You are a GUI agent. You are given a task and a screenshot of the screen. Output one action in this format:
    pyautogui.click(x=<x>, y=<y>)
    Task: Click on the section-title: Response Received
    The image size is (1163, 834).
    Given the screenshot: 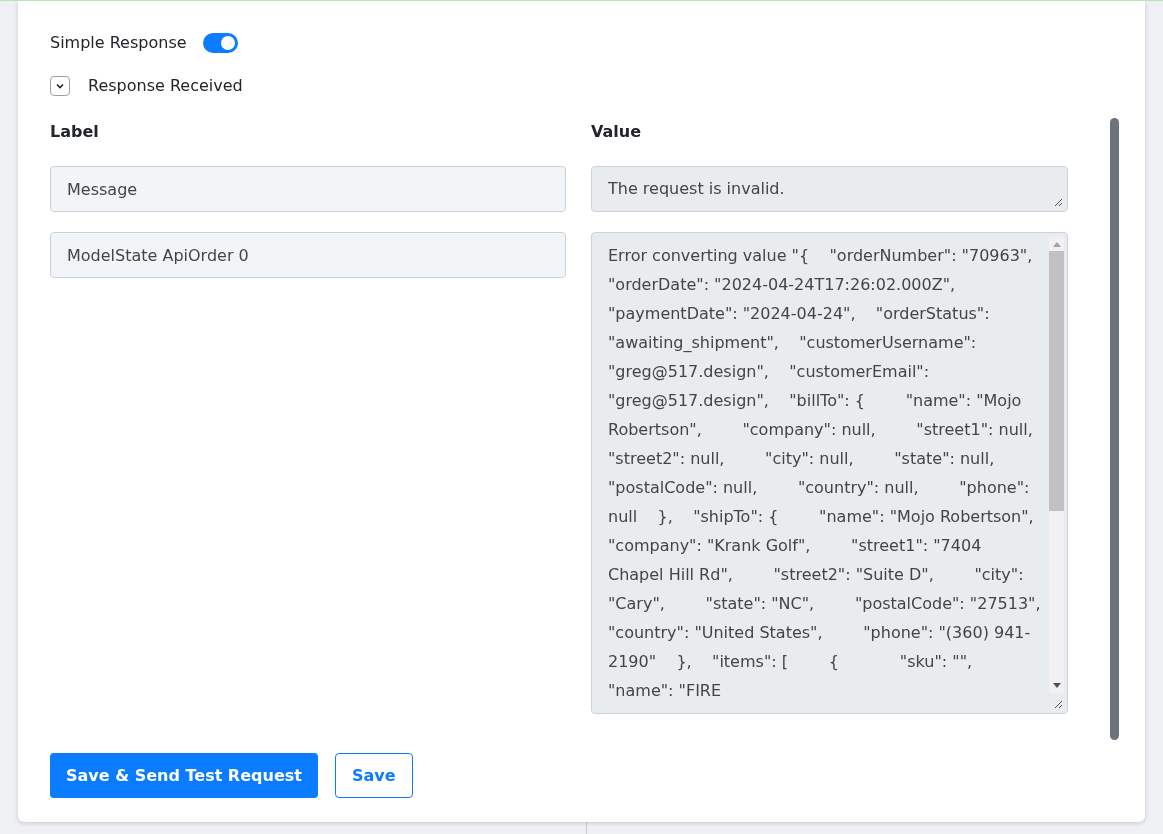 What is the action you would take?
    pyautogui.click(x=165, y=86)
    